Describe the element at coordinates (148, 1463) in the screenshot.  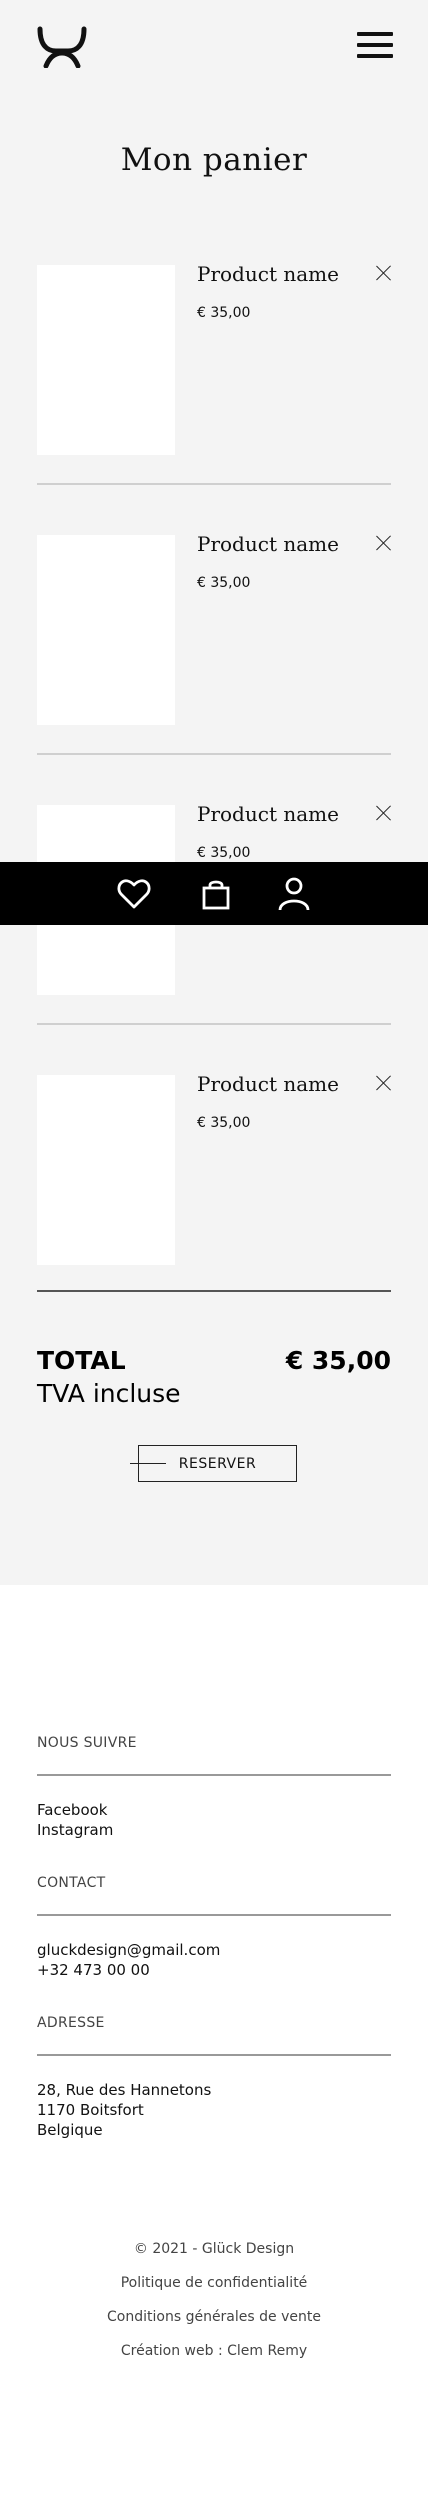
I see `reserve-decoration` at that location.